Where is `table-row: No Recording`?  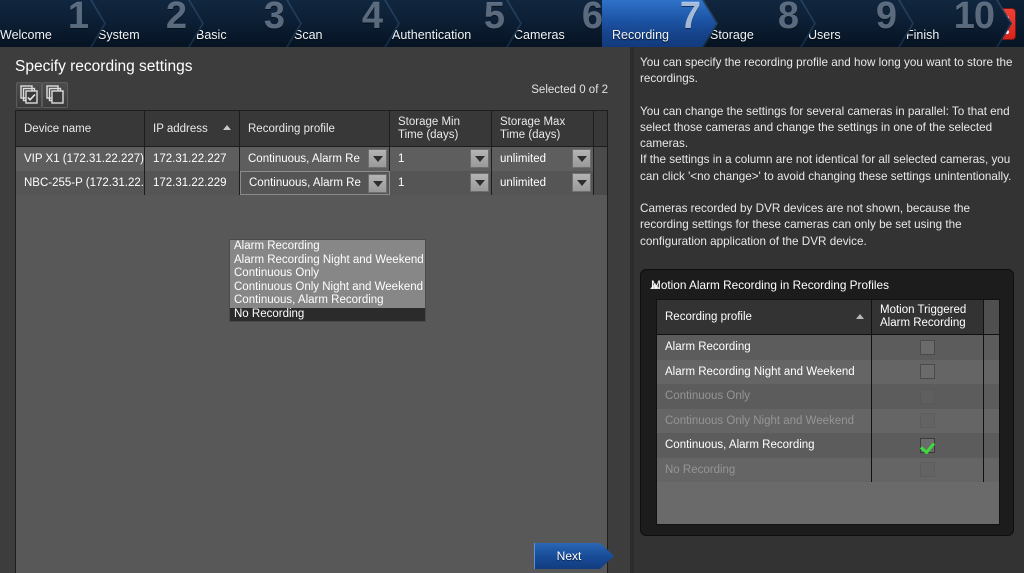
table-row: No Recording is located at coordinates (828, 469).